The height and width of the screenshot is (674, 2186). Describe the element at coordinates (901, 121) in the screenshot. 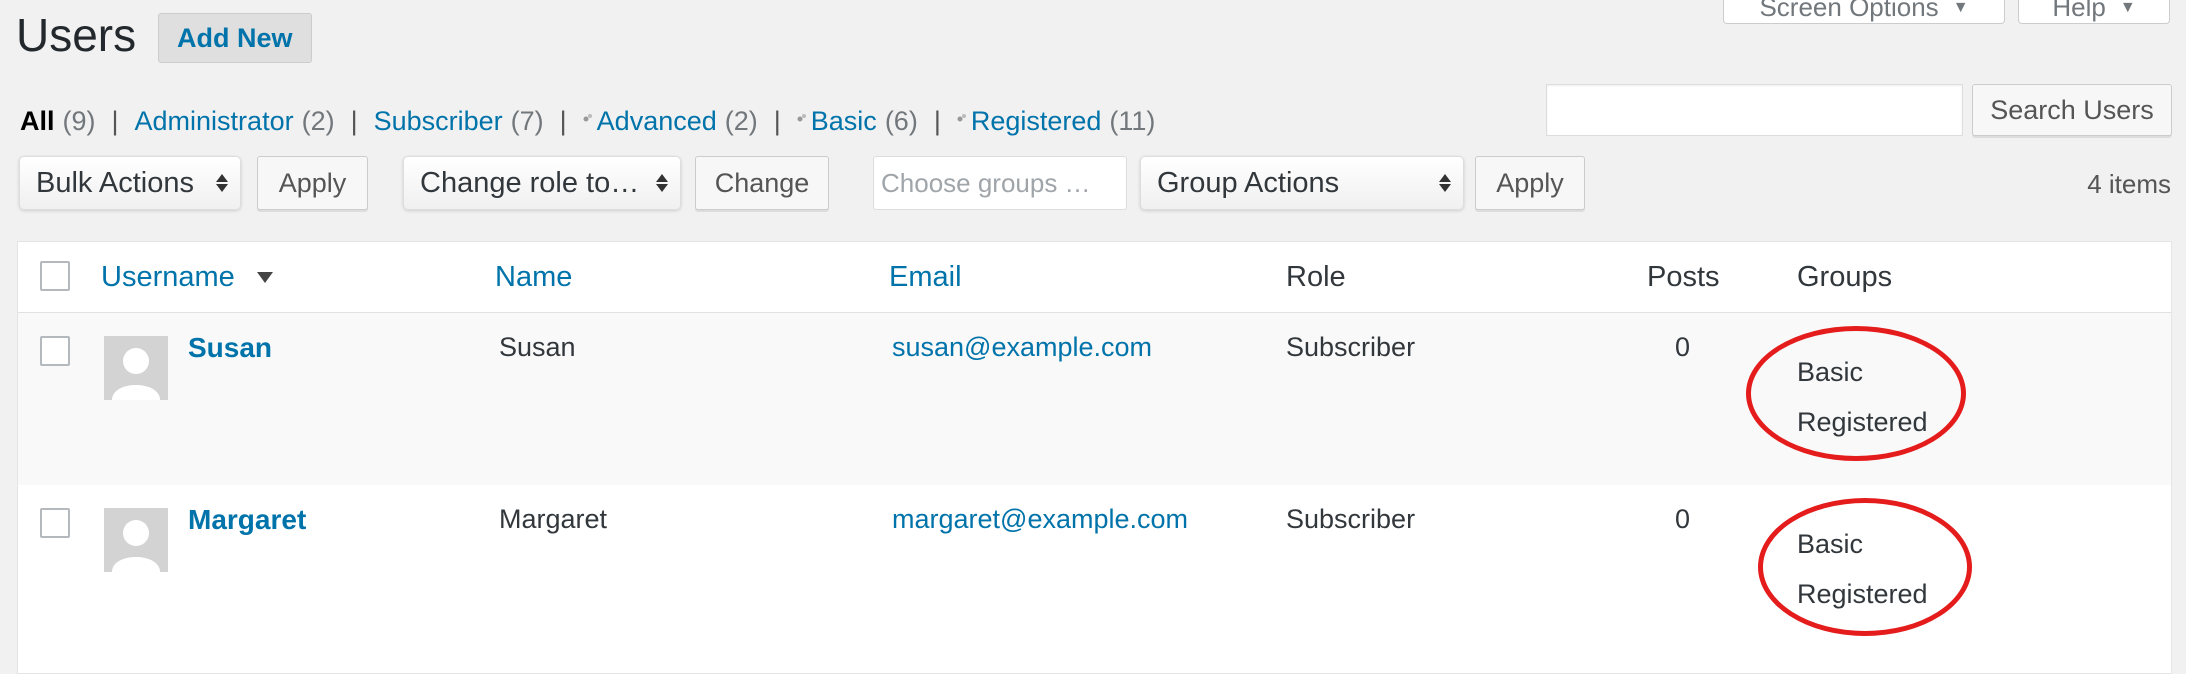

I see `view-basic-count: (6)` at that location.